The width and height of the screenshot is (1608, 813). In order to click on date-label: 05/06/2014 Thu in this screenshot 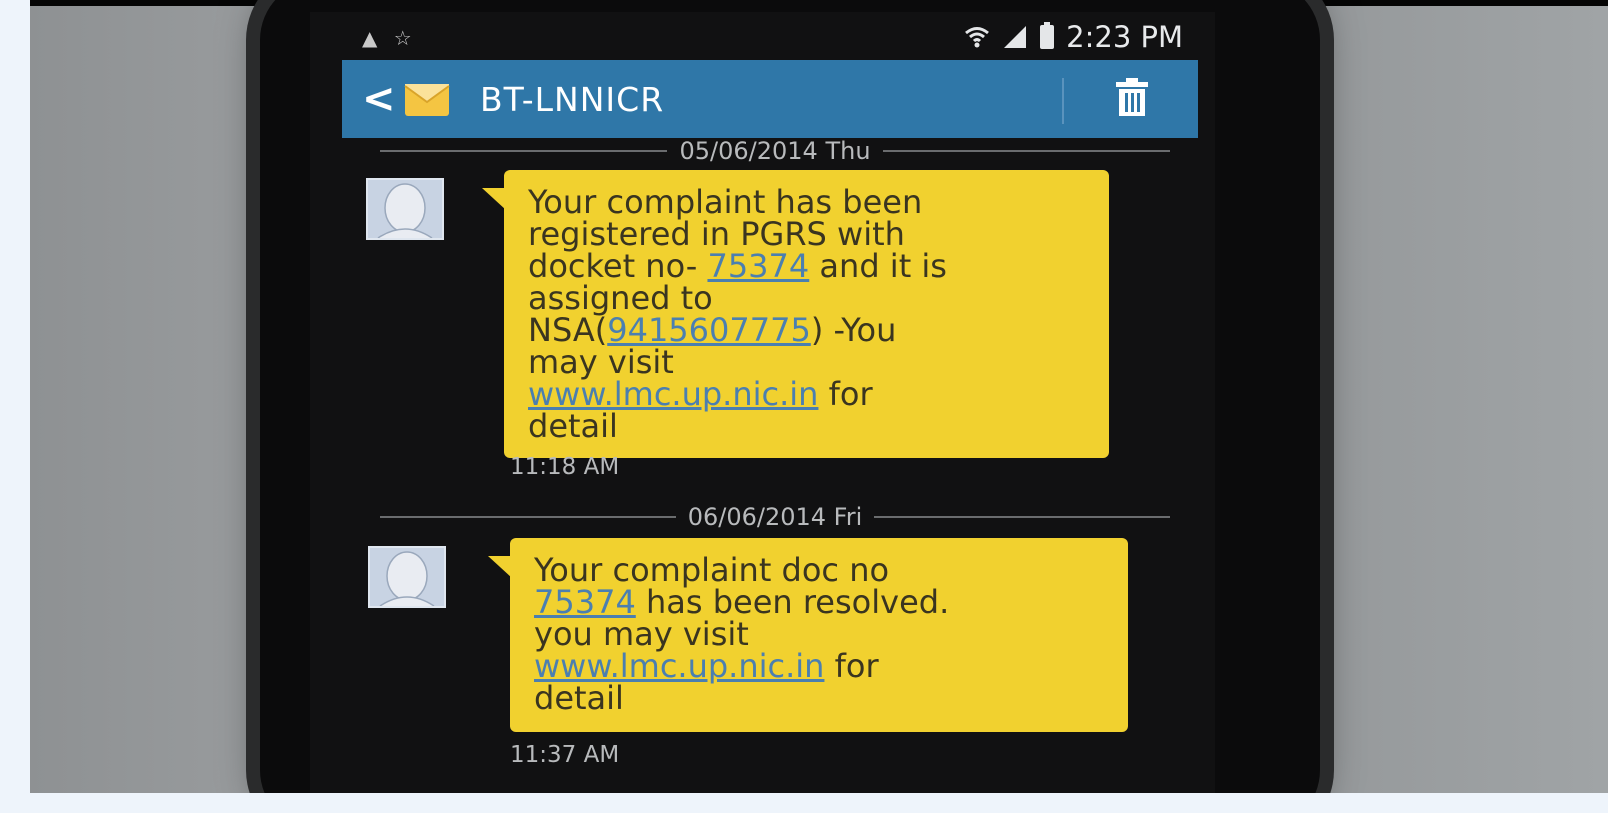, I will do `click(775, 151)`.